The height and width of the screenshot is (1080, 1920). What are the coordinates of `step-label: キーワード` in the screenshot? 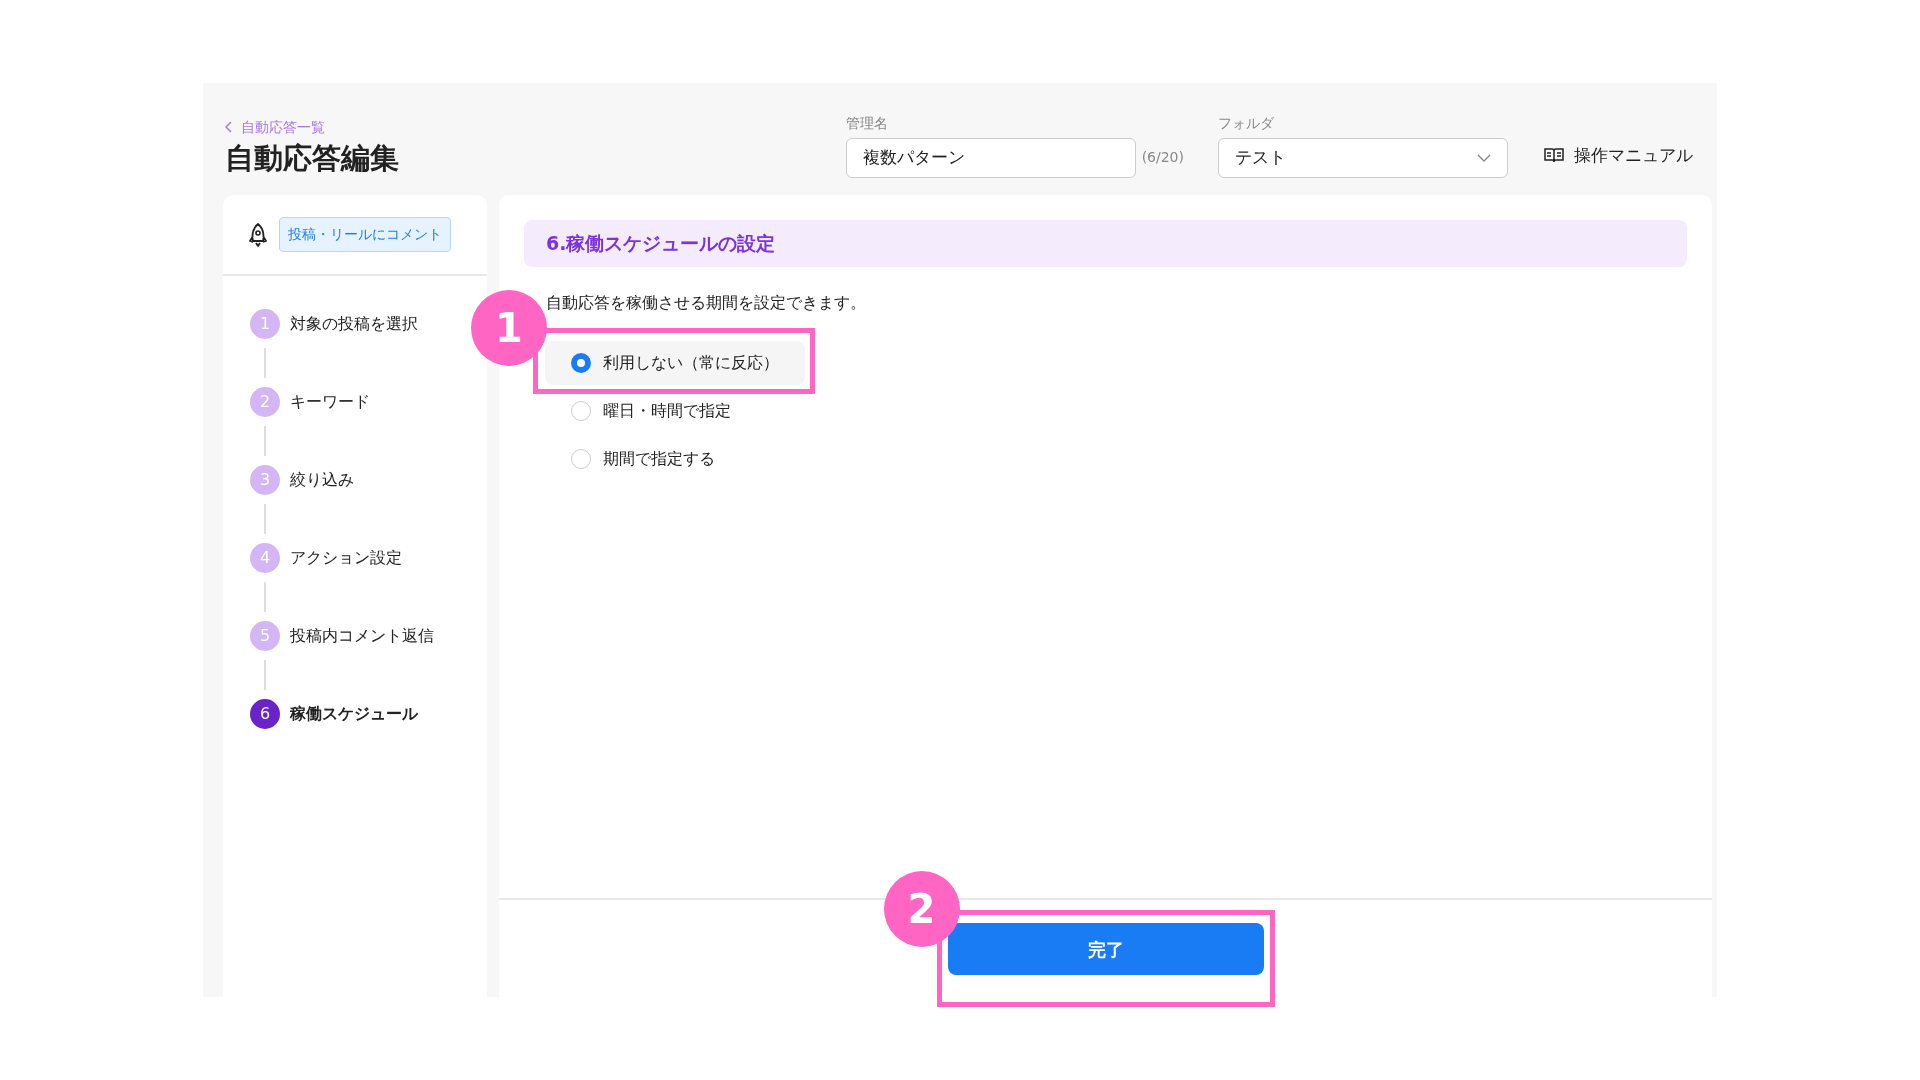 It's located at (330, 402).